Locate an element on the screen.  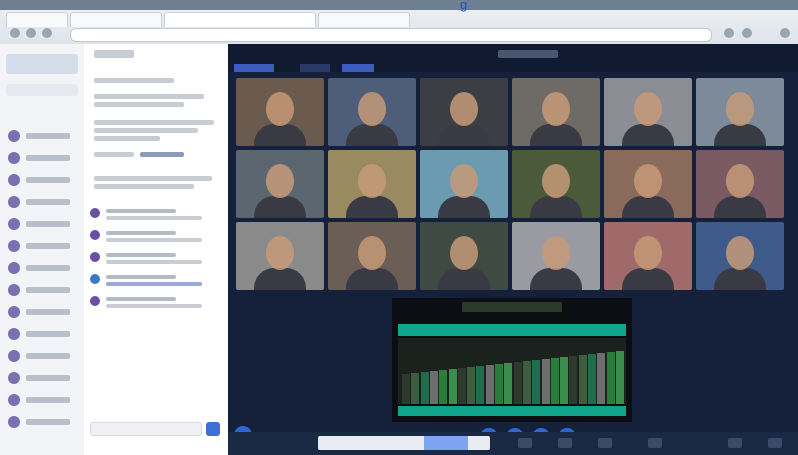
extension-icon is located at coordinates (729, 33).